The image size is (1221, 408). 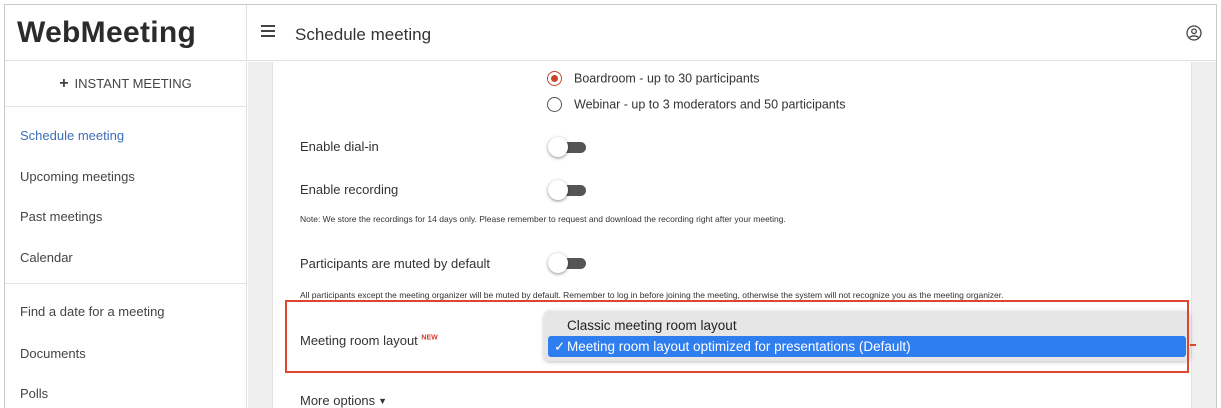 What do you see at coordinates (567, 263) in the screenshot?
I see `muted-toggle` at bounding box center [567, 263].